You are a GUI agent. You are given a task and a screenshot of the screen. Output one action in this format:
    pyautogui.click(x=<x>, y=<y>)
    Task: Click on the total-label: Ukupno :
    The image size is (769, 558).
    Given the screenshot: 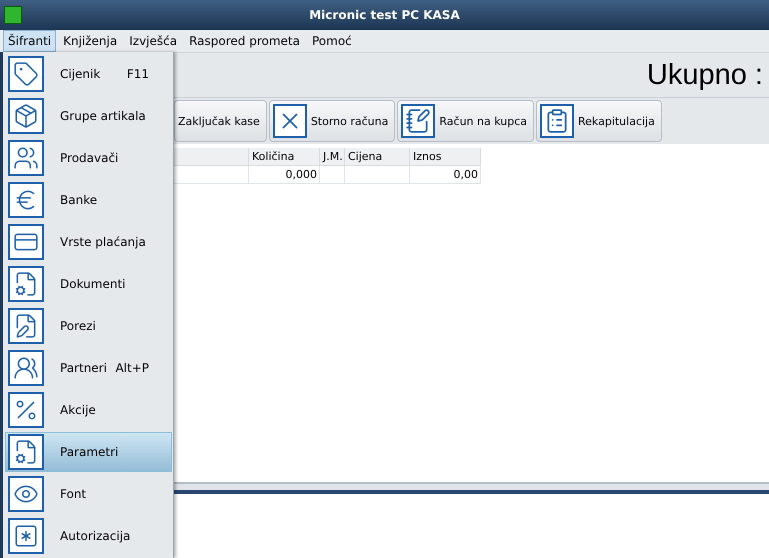 What is the action you would take?
    pyautogui.click(x=704, y=75)
    